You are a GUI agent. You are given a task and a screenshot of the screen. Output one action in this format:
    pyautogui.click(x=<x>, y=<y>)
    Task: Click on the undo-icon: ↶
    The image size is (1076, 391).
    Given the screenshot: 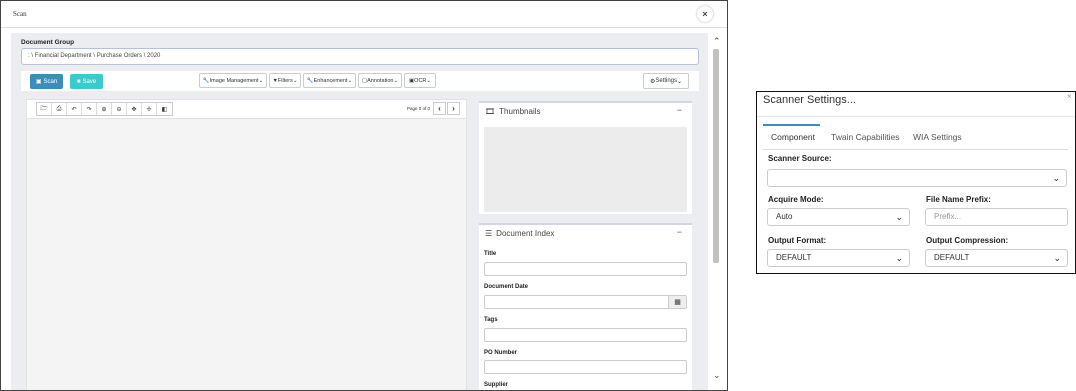 What is the action you would take?
    pyautogui.click(x=74, y=109)
    